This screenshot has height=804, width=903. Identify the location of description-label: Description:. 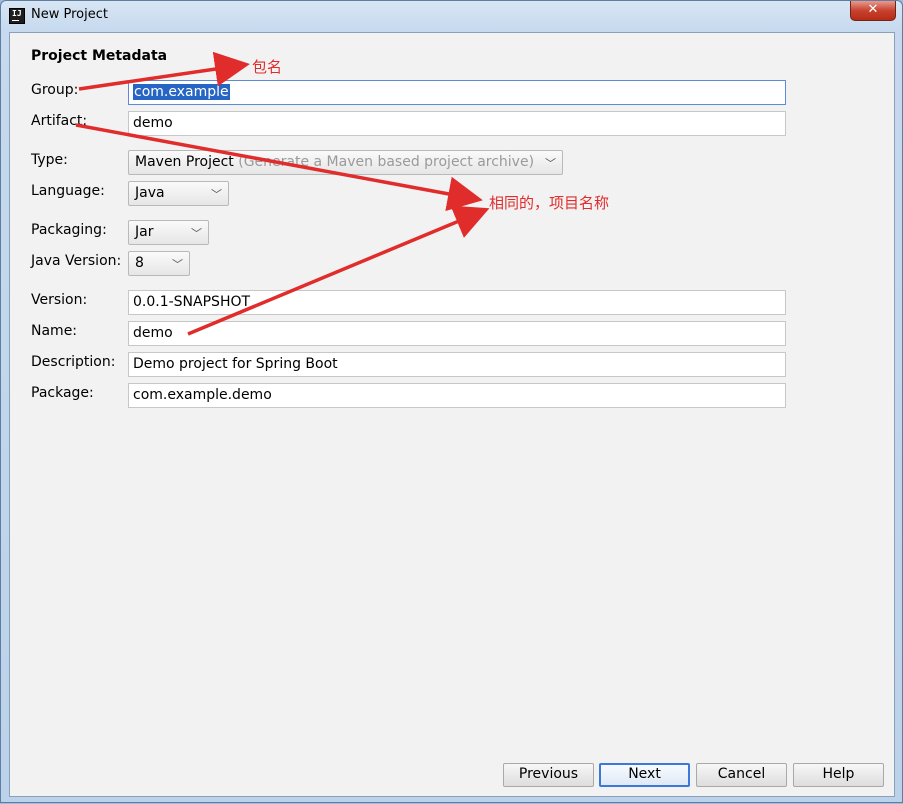
(73, 362).